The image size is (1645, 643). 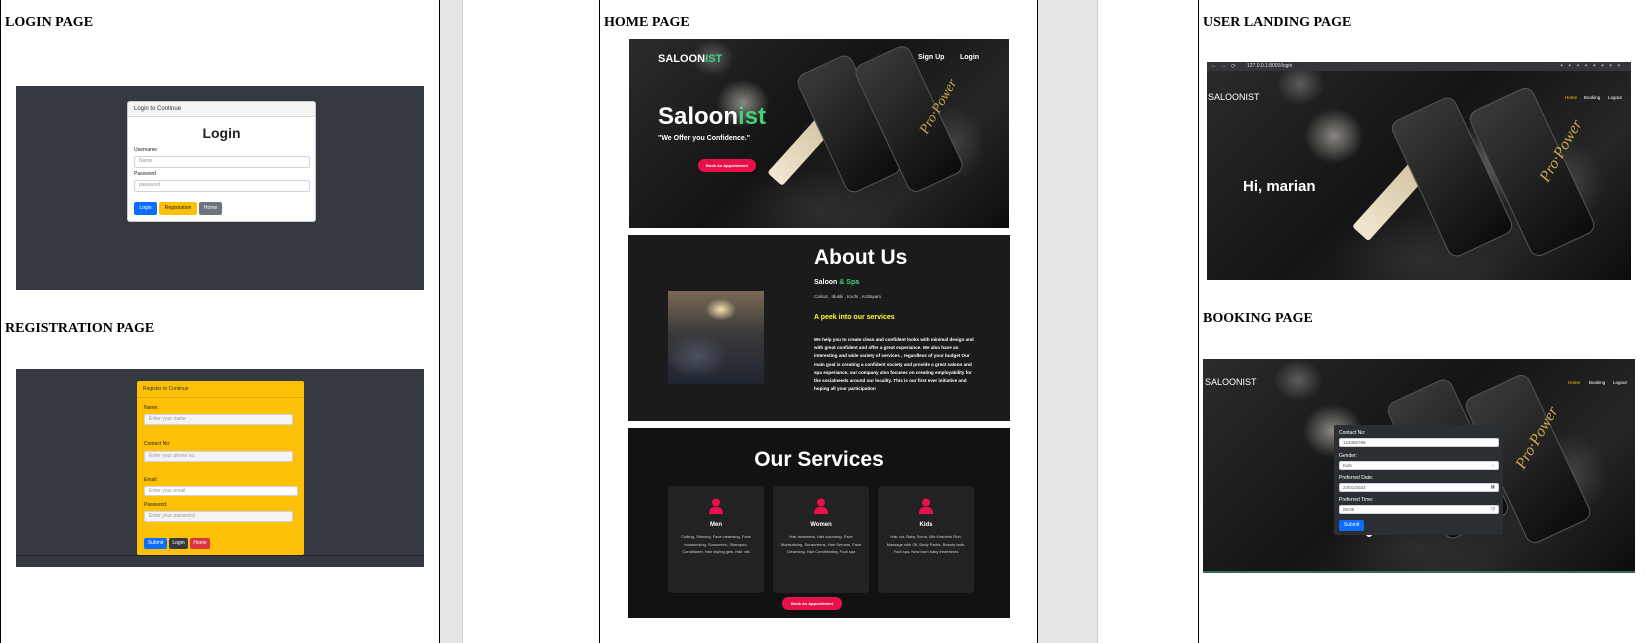 I want to click on email-input: Enter your email, so click(x=221, y=491).